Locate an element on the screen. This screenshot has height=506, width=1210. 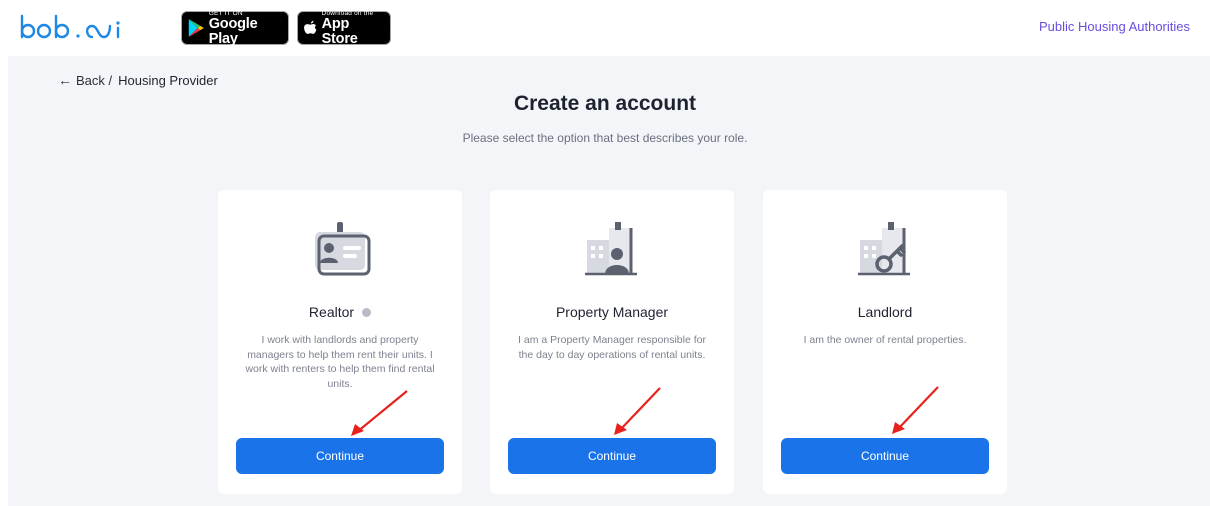
continue-button-property-manager: Continue is located at coordinates (612, 456).